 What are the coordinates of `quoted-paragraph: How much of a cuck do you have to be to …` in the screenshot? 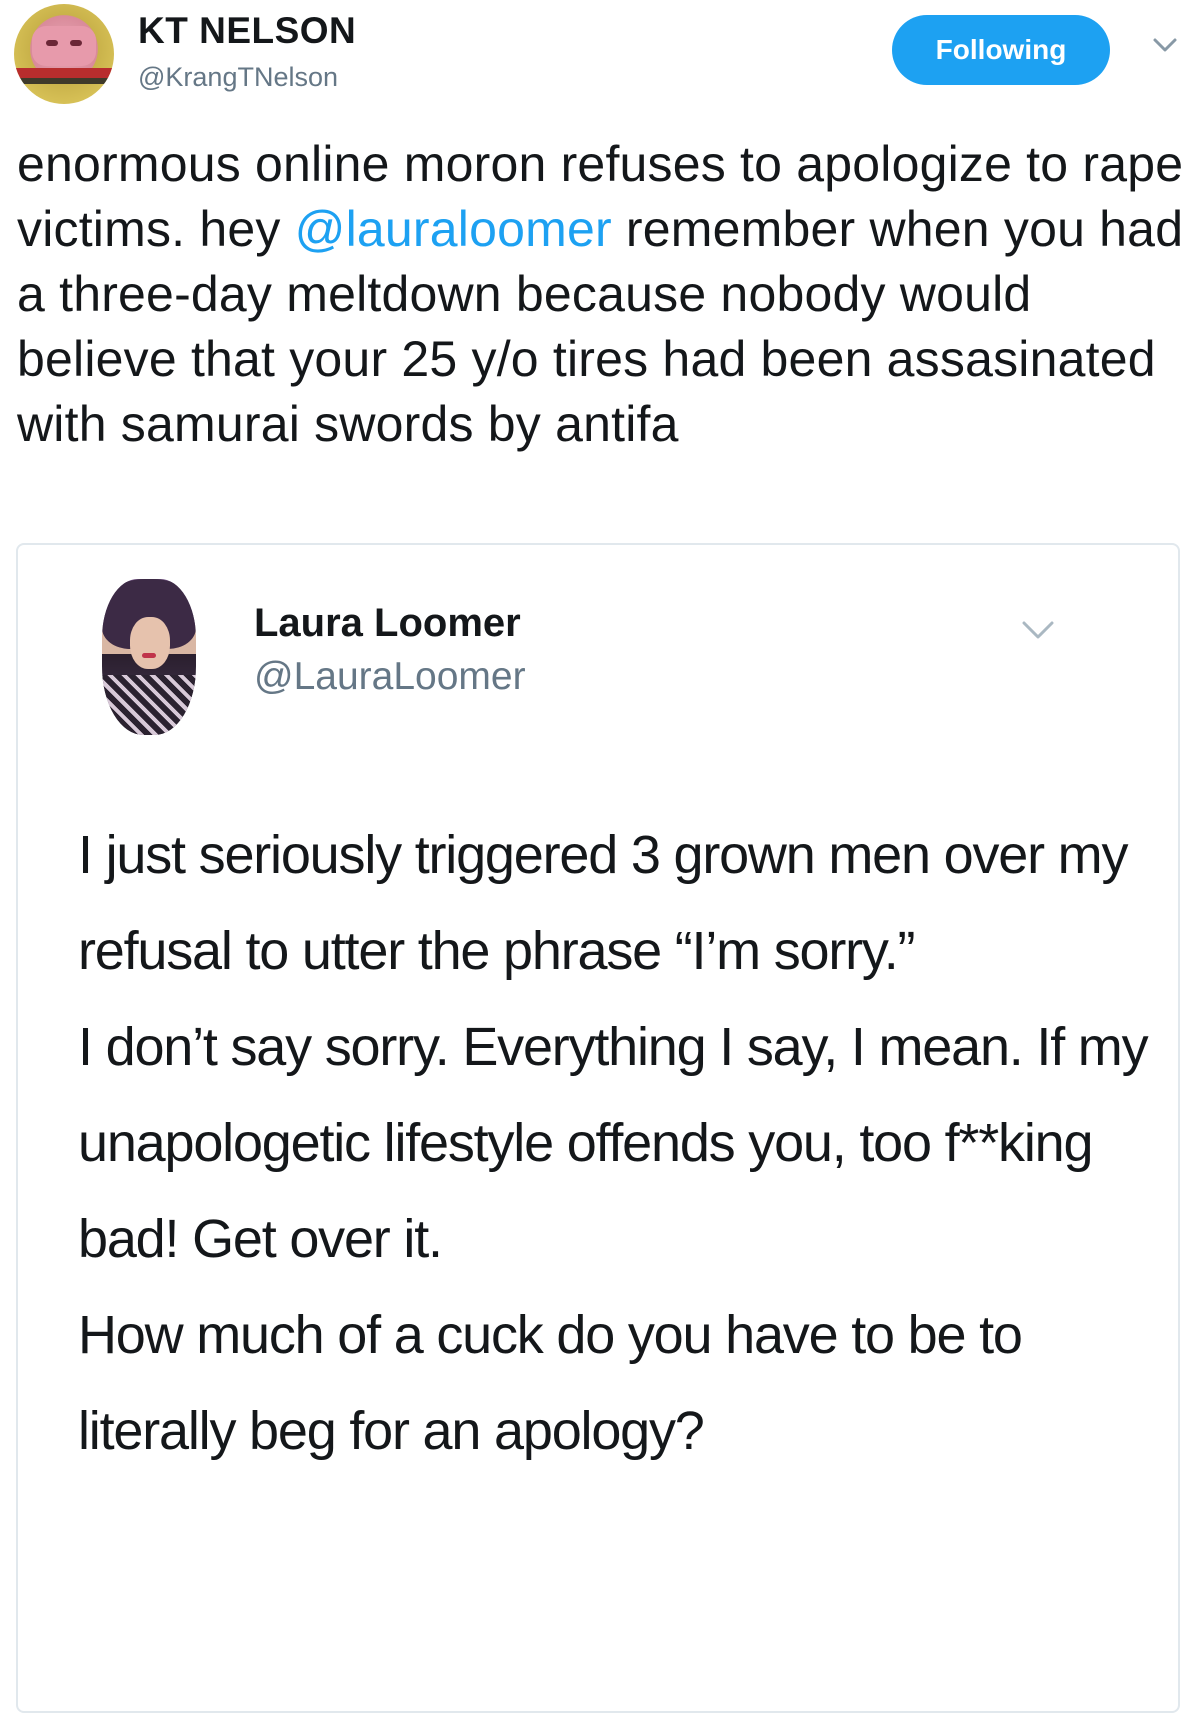 It's located at (550, 1383).